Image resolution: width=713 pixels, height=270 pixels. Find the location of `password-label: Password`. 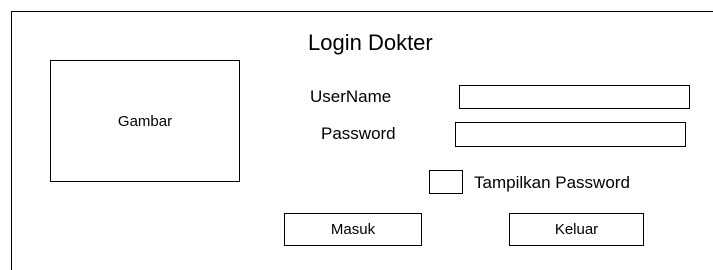

password-label: Password is located at coordinates (358, 133).